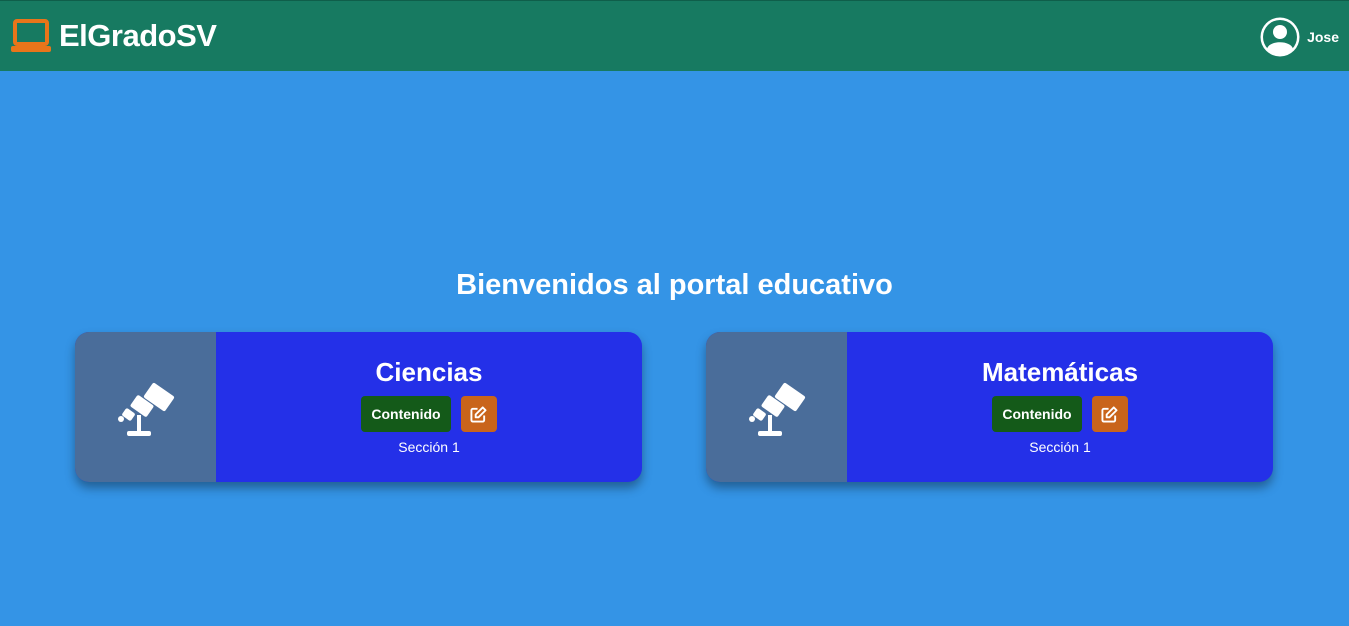  I want to click on course-title: Ciencias, so click(429, 372).